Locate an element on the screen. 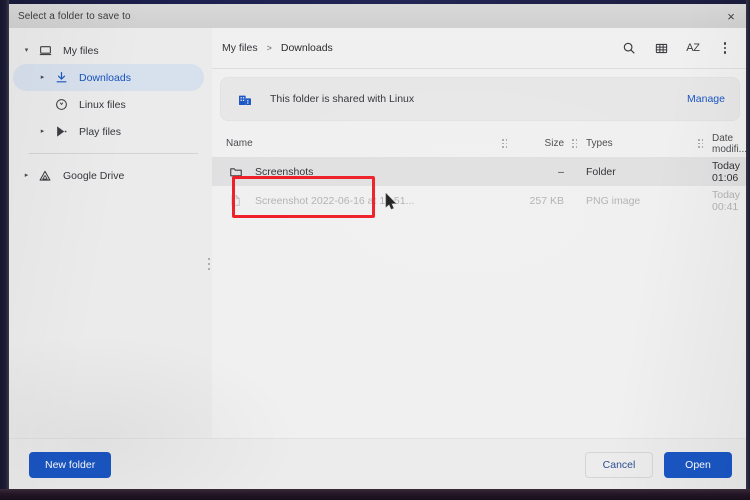 The image size is (750, 500). google-drive-icon is located at coordinates (45, 176).